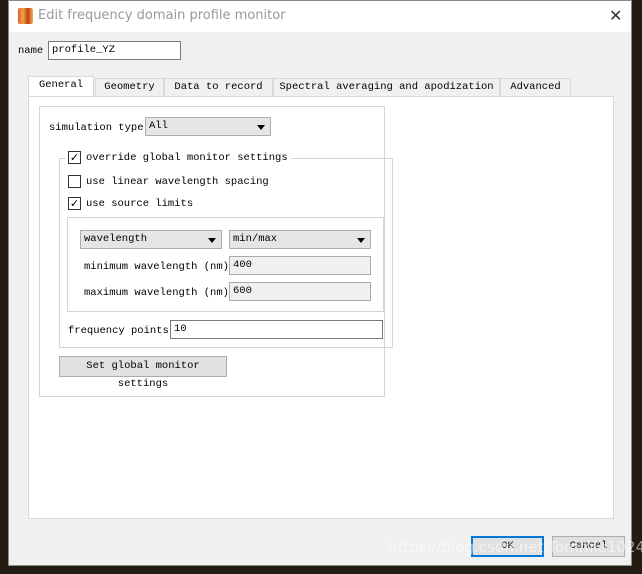 Image resolution: width=642 pixels, height=574 pixels. I want to click on source-limits-checkbox: ✓, so click(74, 203).